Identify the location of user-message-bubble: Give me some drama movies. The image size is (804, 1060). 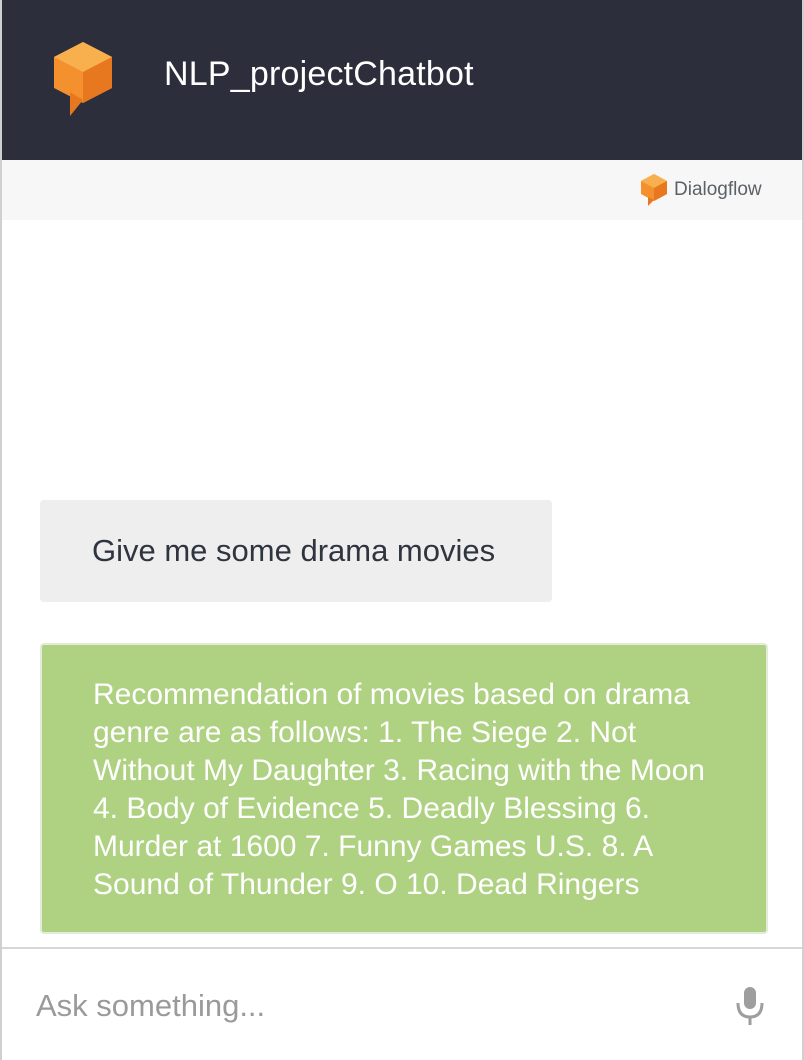
(296, 551).